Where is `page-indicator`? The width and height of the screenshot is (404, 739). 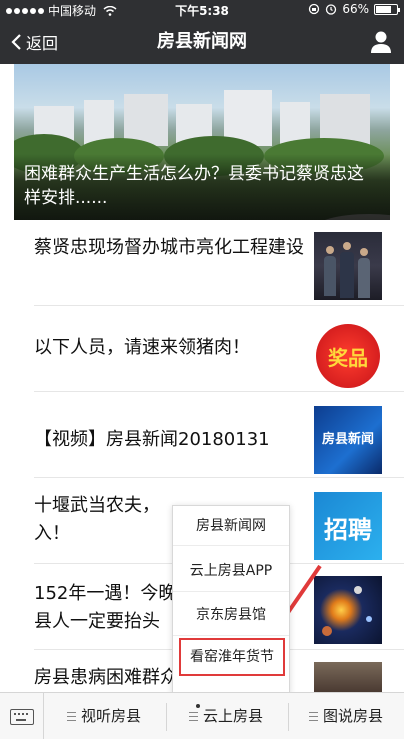 page-indicator is located at coordinates (198, 706).